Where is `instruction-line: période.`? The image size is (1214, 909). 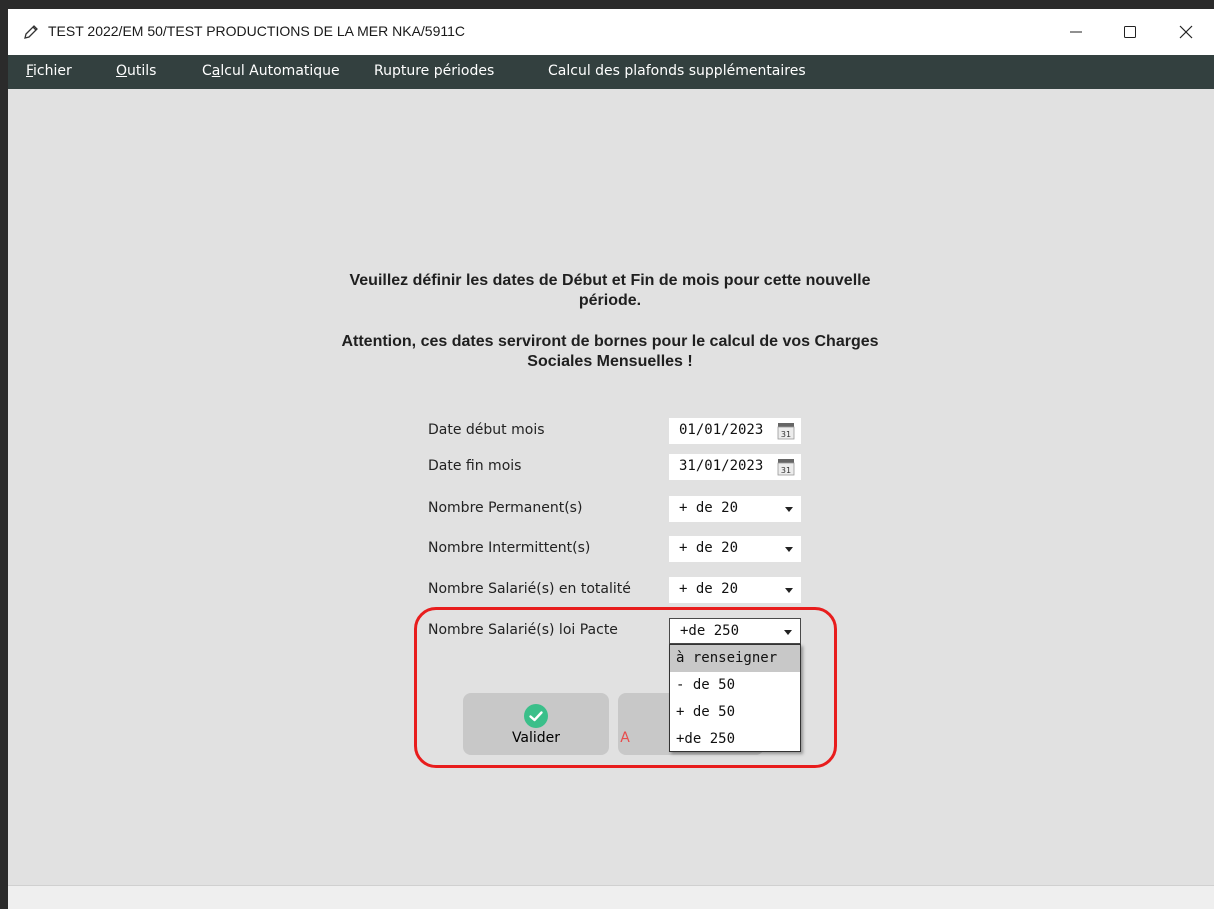 instruction-line: période. is located at coordinates (610, 300).